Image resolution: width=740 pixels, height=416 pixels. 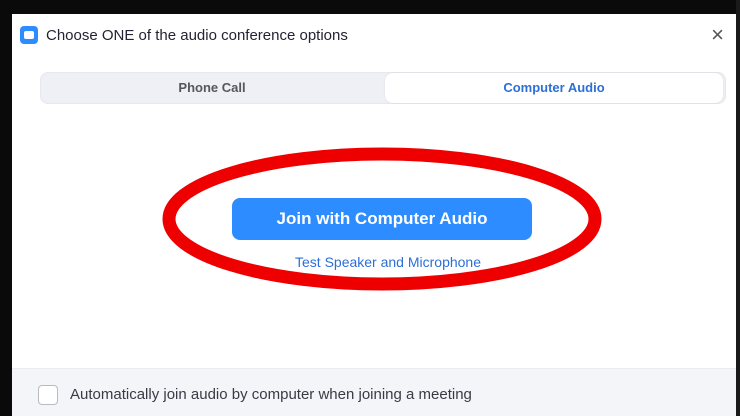 What do you see at coordinates (382, 219) in the screenshot?
I see `join-computer-audio-button: Join with Computer Audio` at bounding box center [382, 219].